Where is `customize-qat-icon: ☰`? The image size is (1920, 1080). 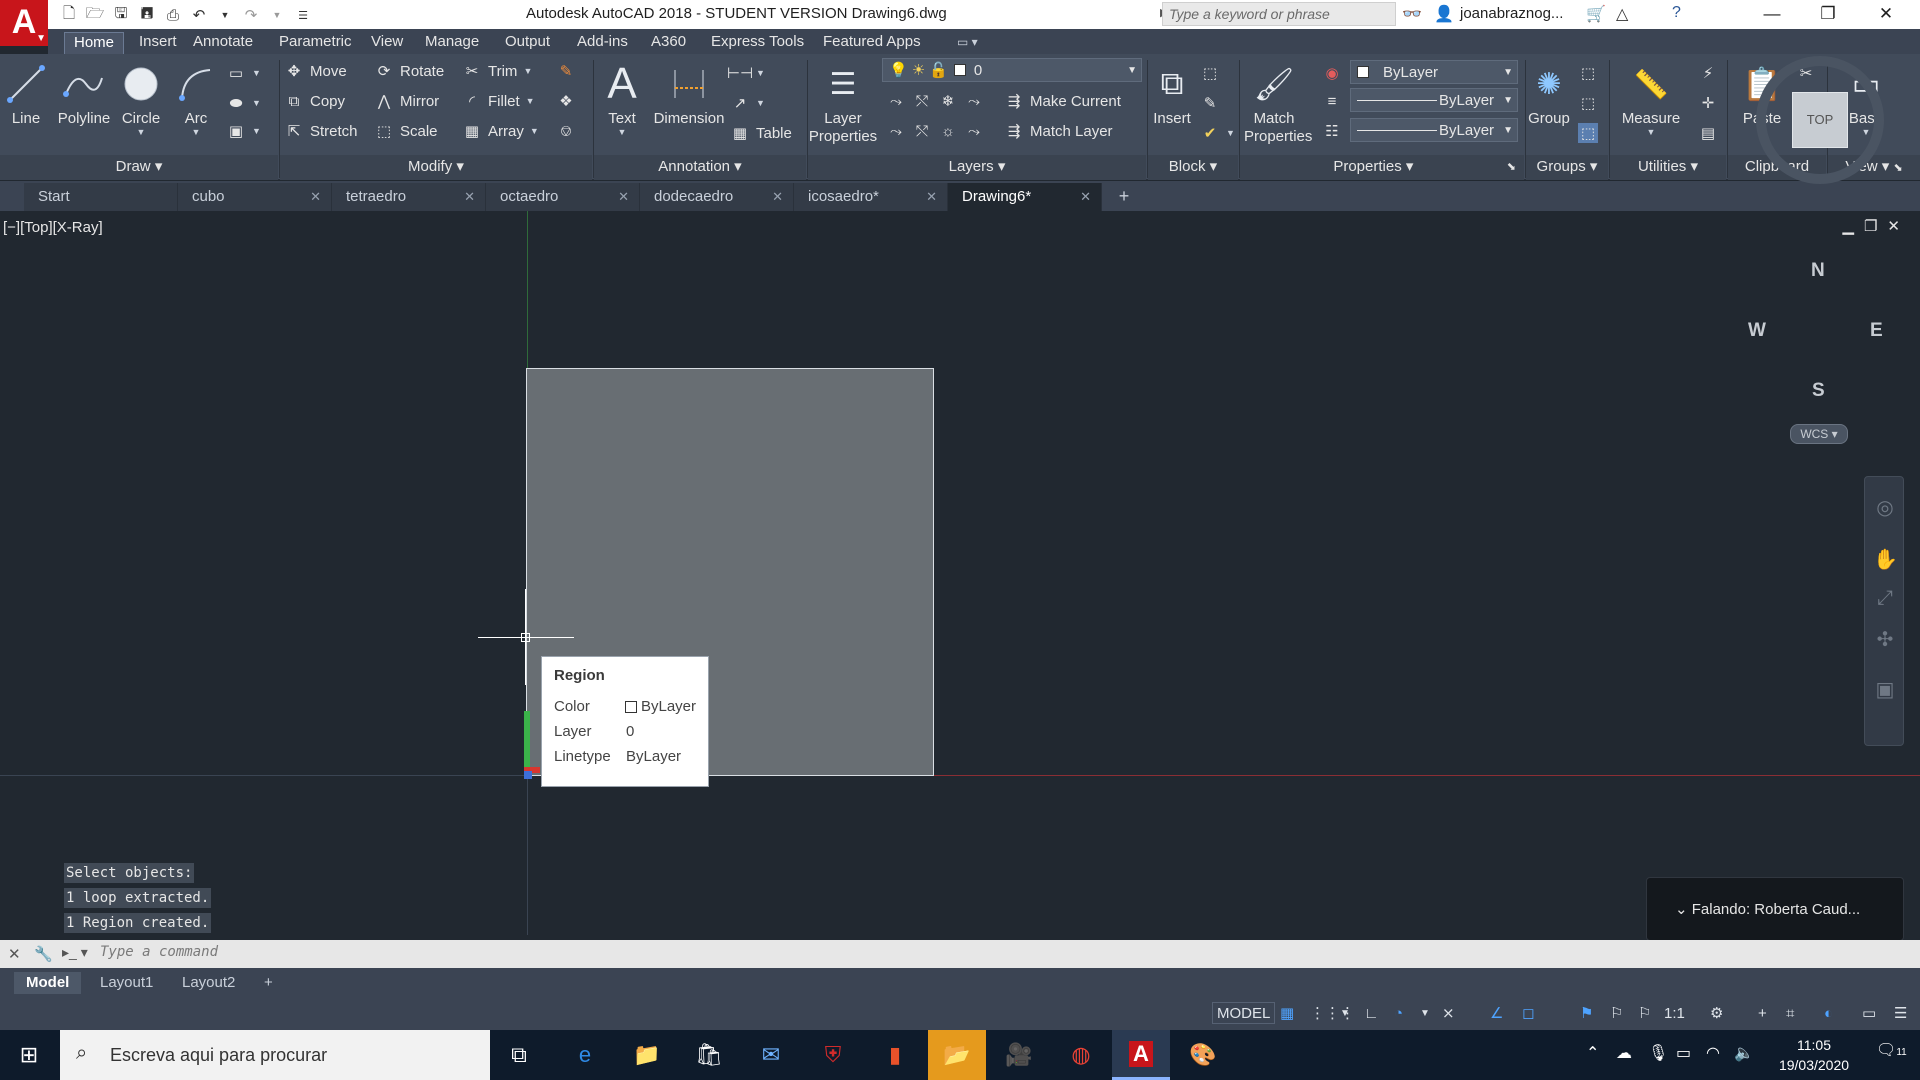 customize-qat-icon: ☰ is located at coordinates (303, 15).